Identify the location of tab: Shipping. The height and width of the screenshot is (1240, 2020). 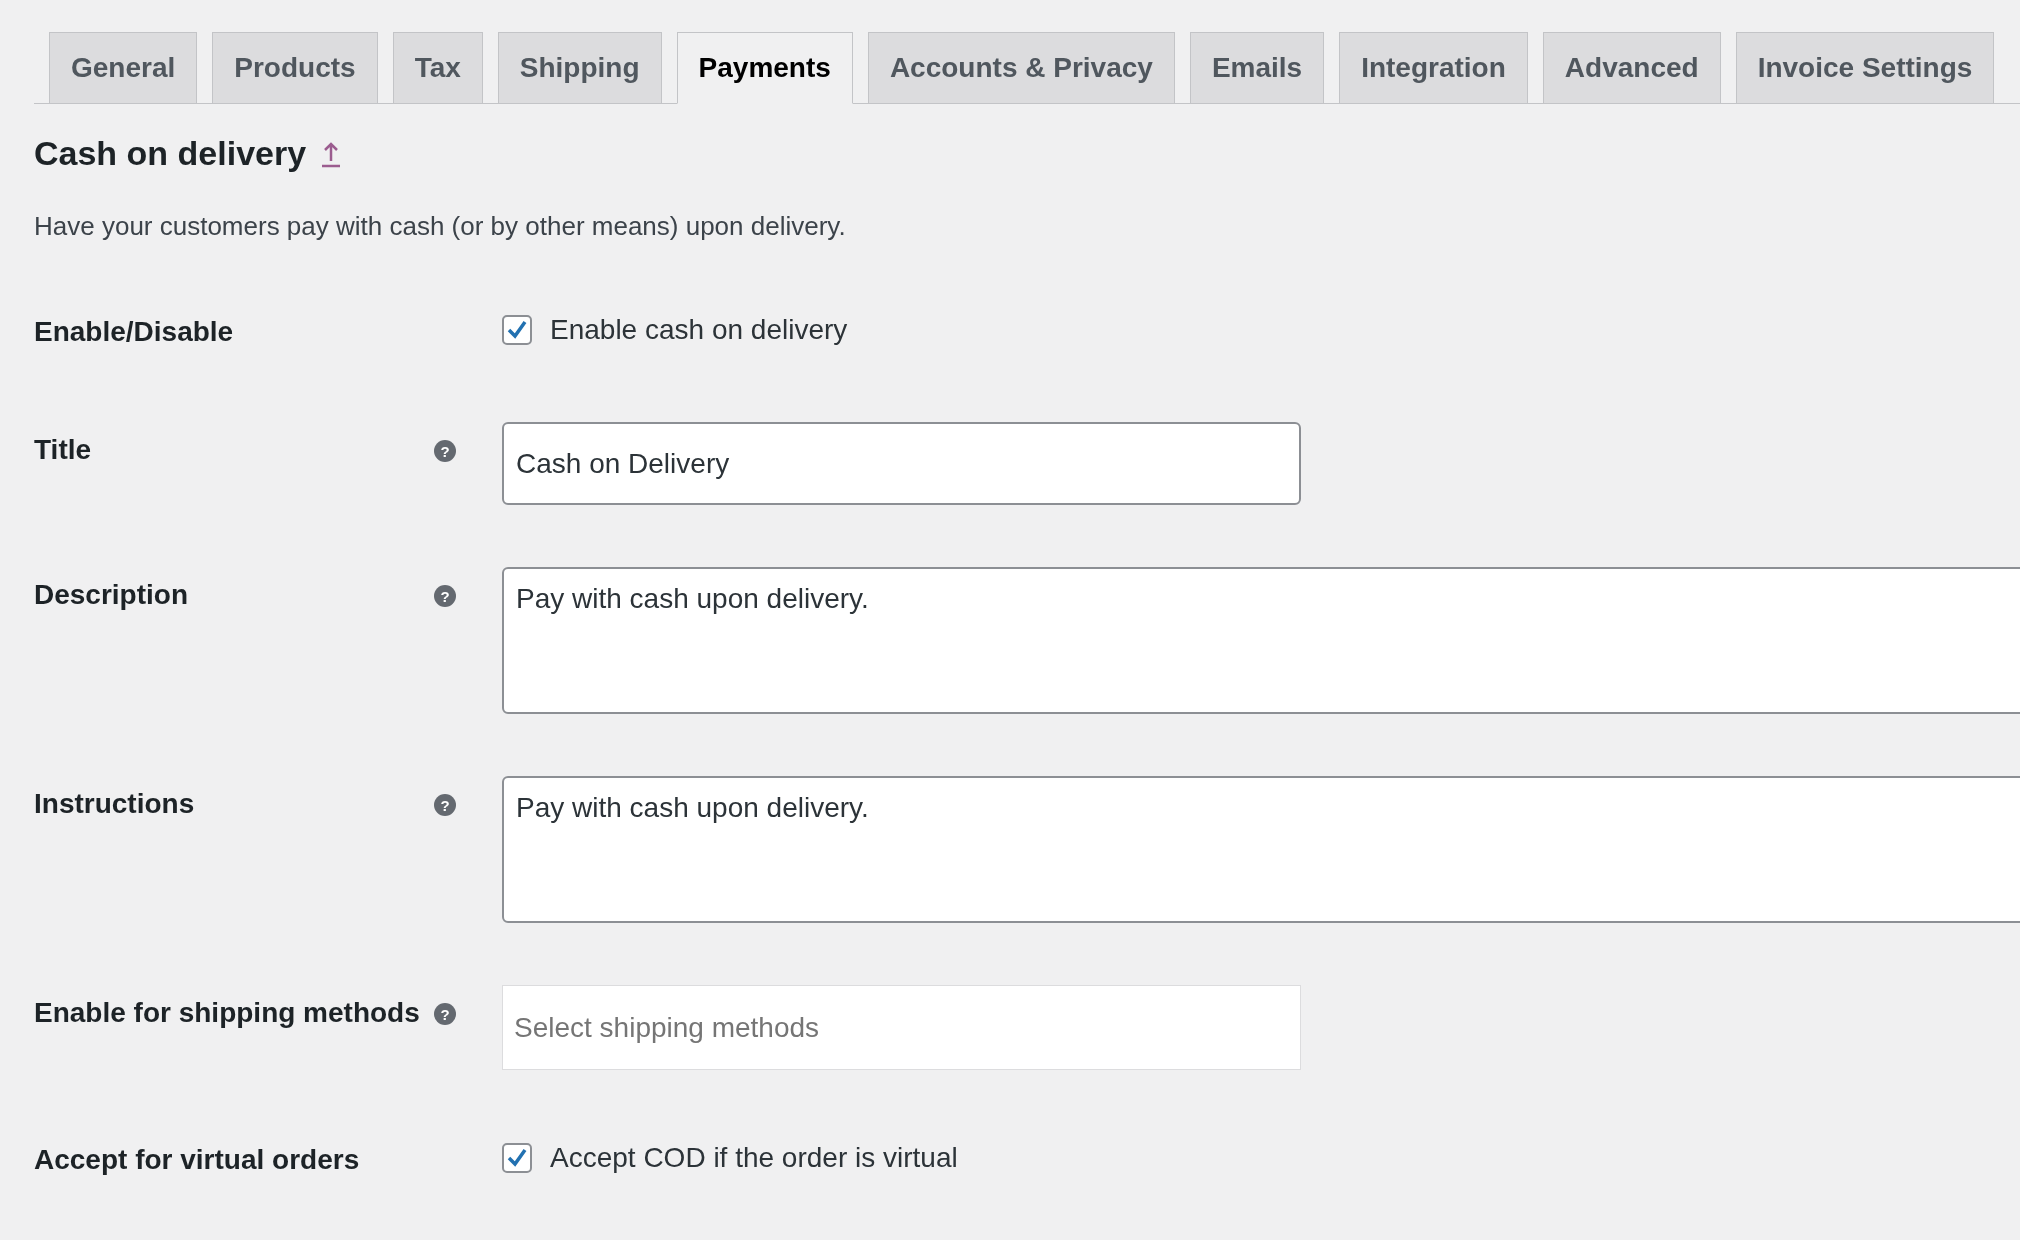
(579, 67).